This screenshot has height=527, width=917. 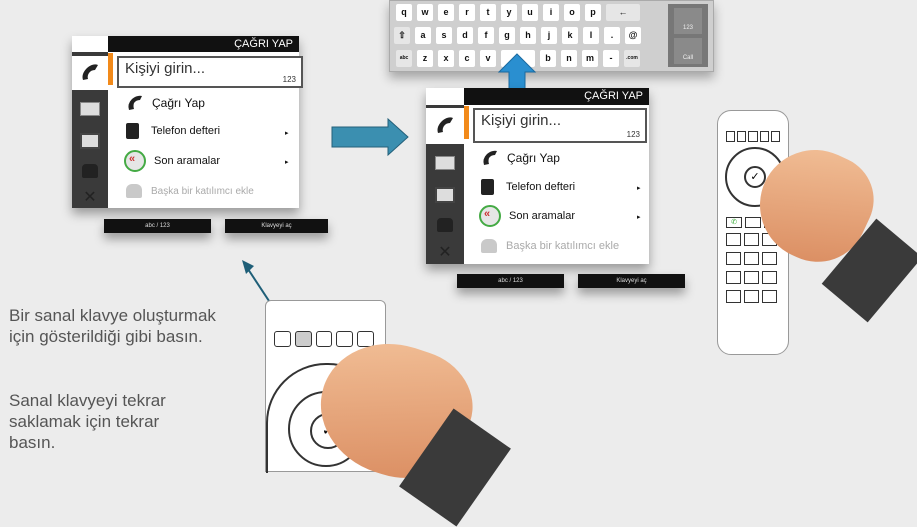 What do you see at coordinates (591, 35) in the screenshot?
I see `keyboard-key: l` at bounding box center [591, 35].